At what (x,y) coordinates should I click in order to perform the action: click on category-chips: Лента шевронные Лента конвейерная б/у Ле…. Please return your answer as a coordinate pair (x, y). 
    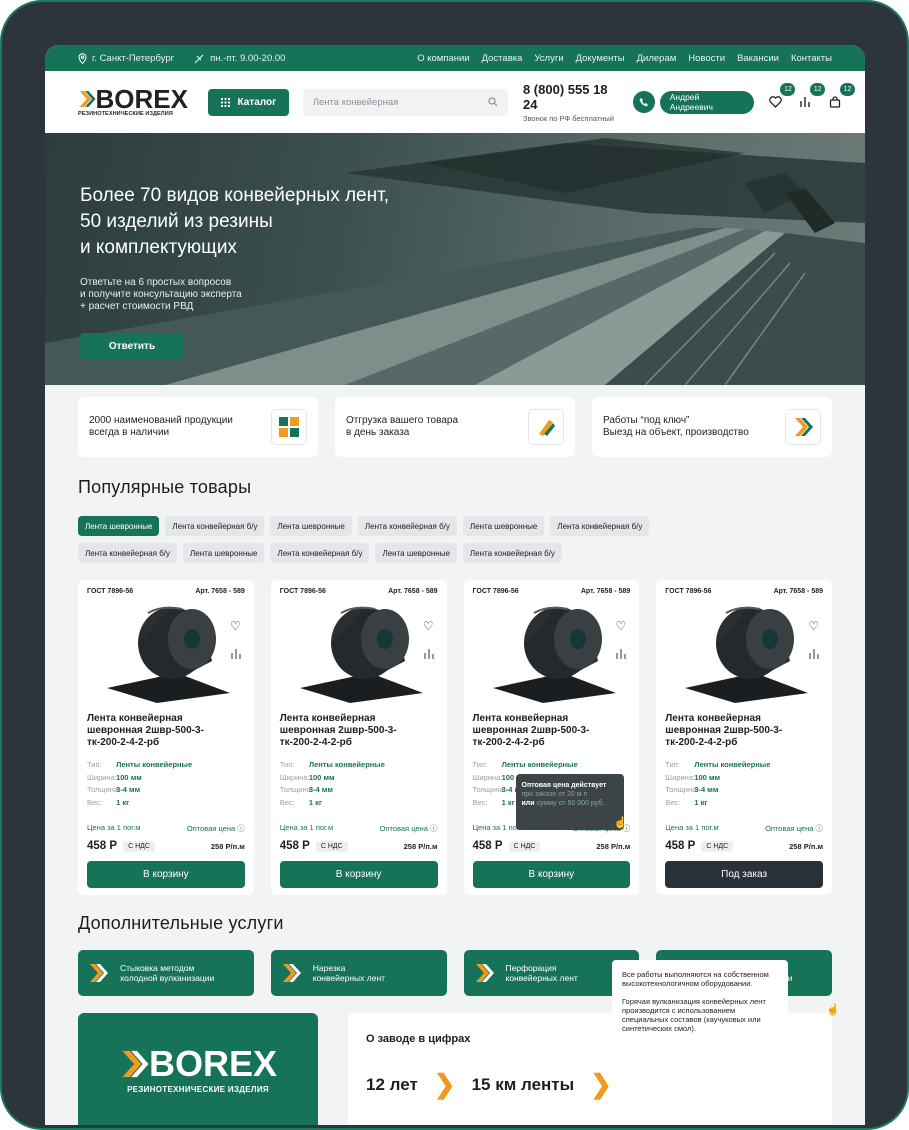
    Looking at the image, I should click on (365, 530).